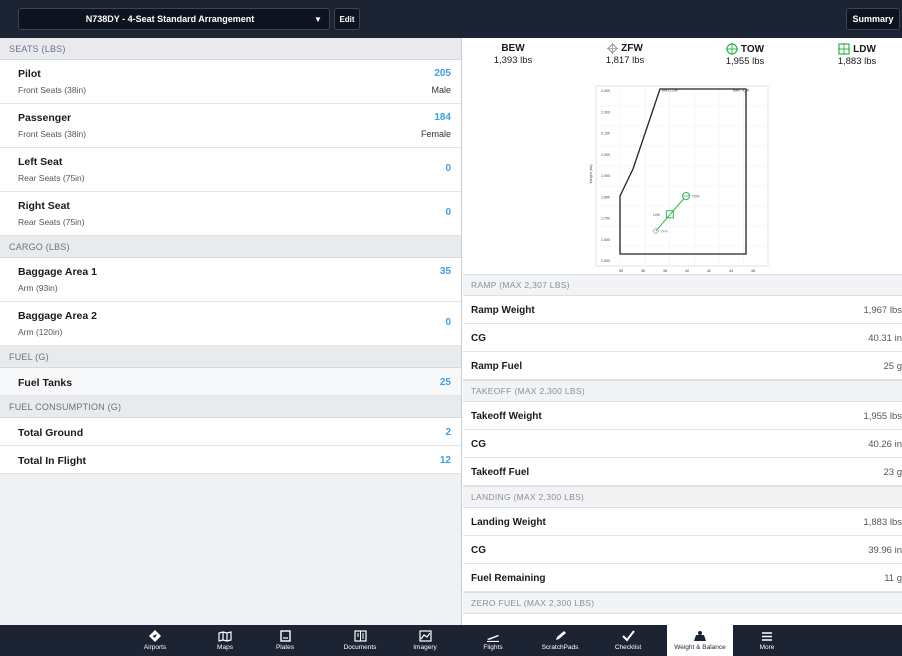  Describe the element at coordinates (230, 126) in the screenshot. I see `seat-row-passenger: Passenger Front Seats (38in) 184 Female` at that location.